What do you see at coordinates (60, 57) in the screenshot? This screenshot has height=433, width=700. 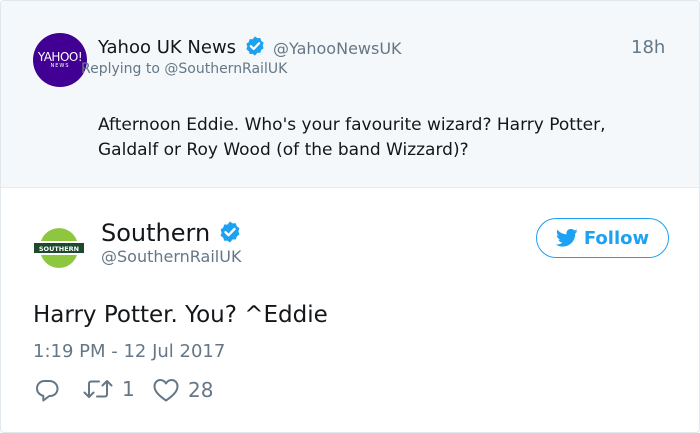 I see `avatar-wordmark: YAHOO!` at bounding box center [60, 57].